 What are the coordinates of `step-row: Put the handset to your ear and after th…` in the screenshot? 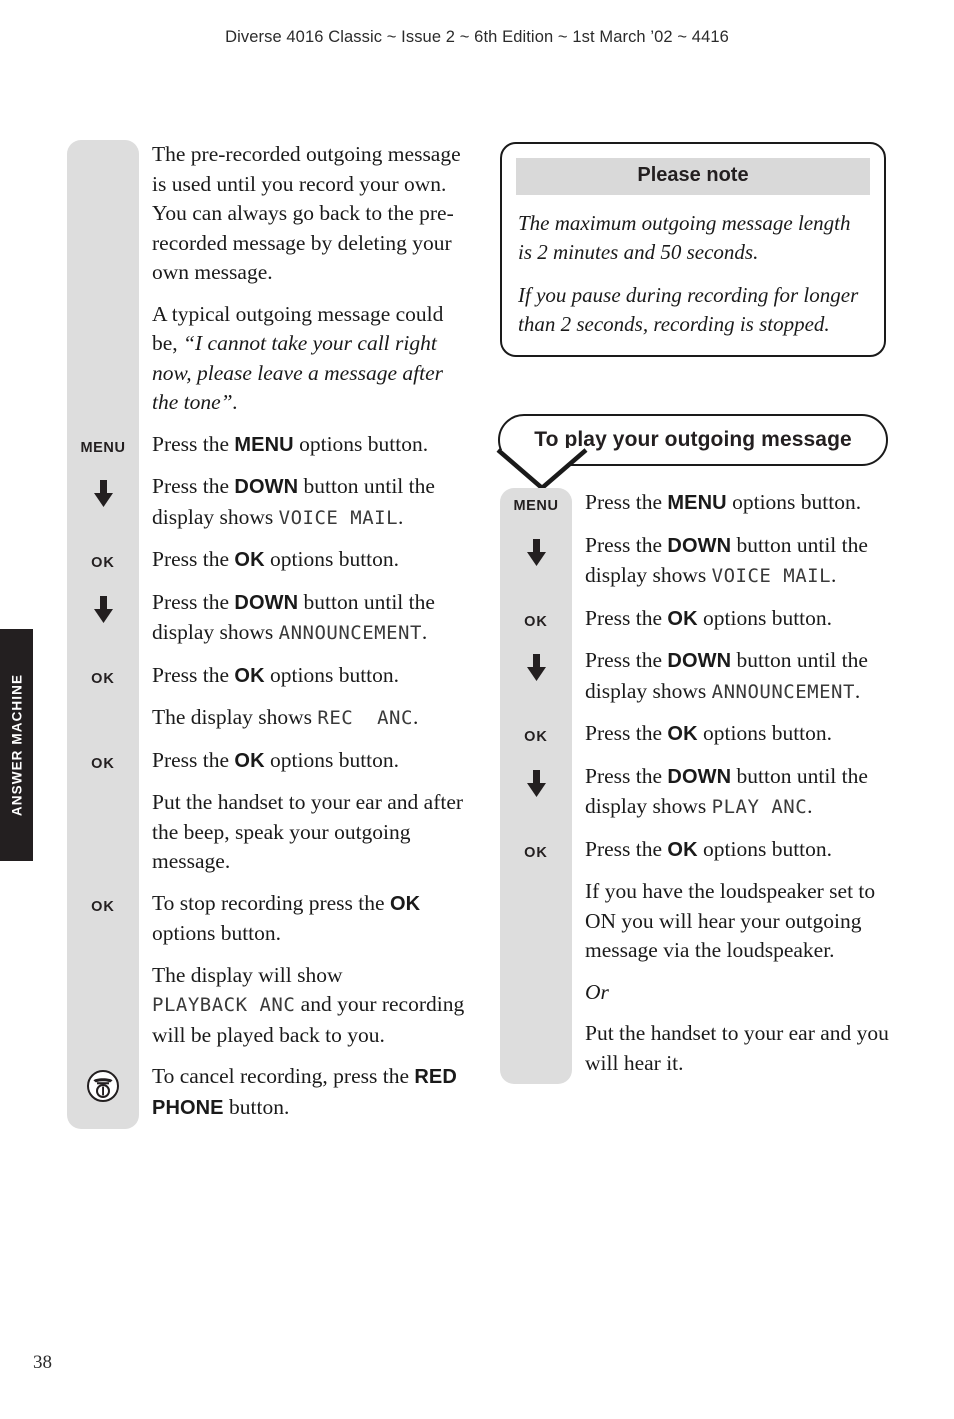 It's located at (267, 832).